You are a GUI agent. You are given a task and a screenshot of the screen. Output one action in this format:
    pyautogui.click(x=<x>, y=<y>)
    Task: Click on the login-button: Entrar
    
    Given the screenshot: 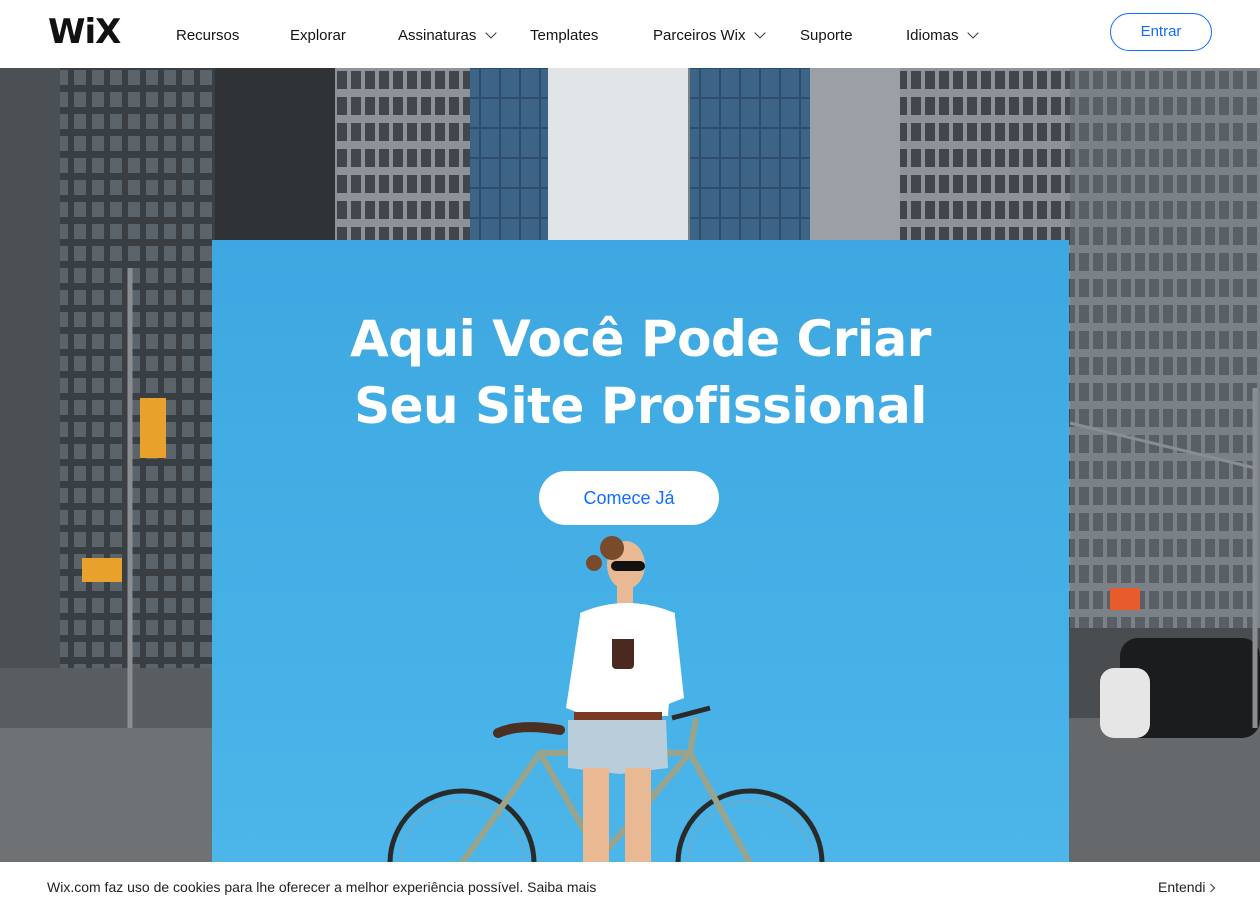 What is the action you would take?
    pyautogui.click(x=1161, y=32)
    